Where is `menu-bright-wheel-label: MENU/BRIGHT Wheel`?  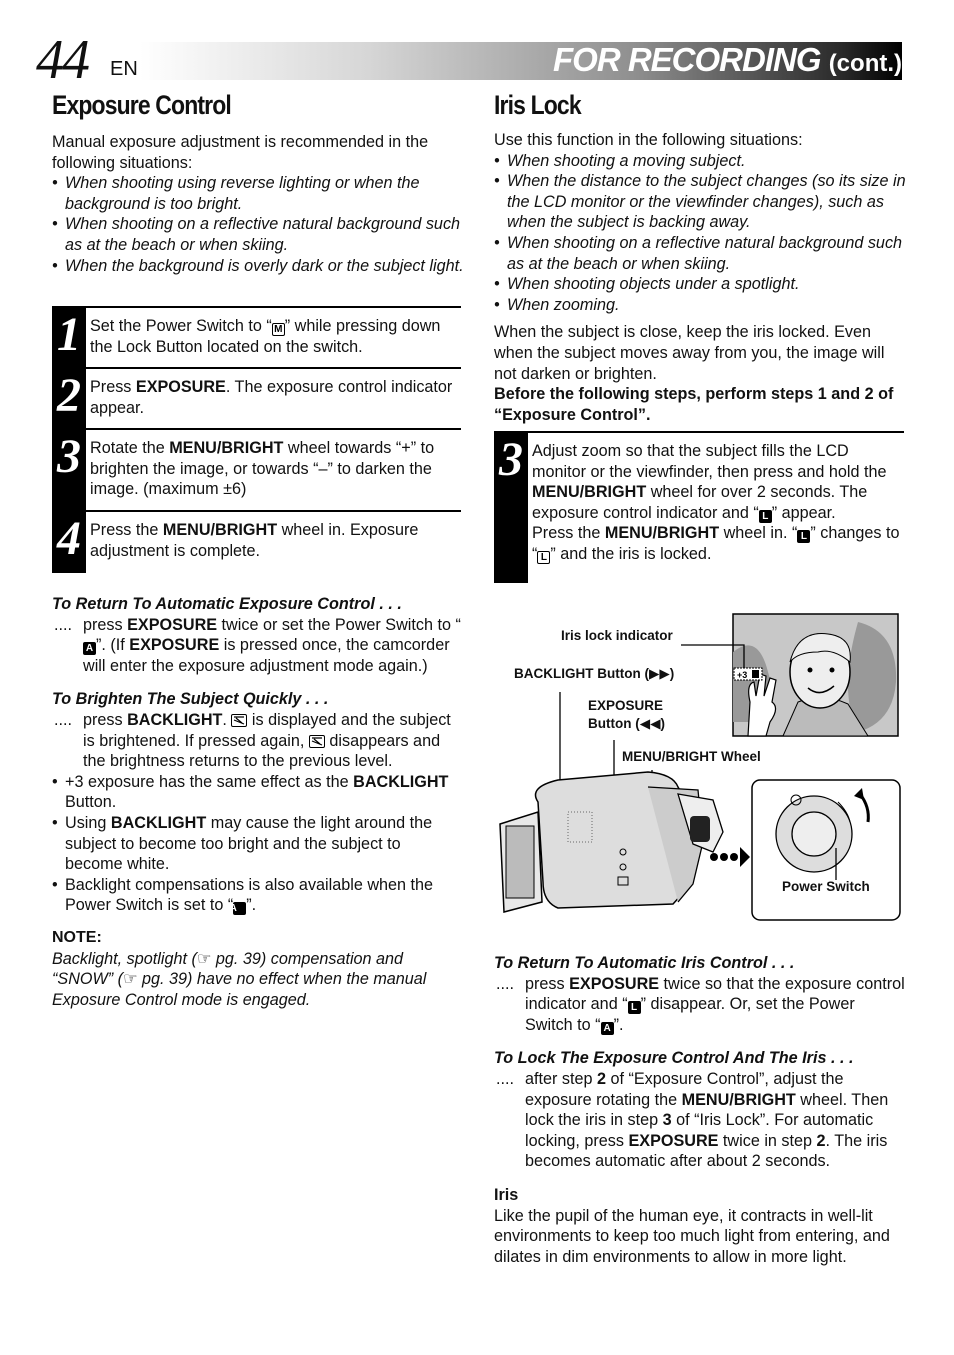 menu-bright-wheel-label: MENU/BRIGHT Wheel is located at coordinates (691, 756).